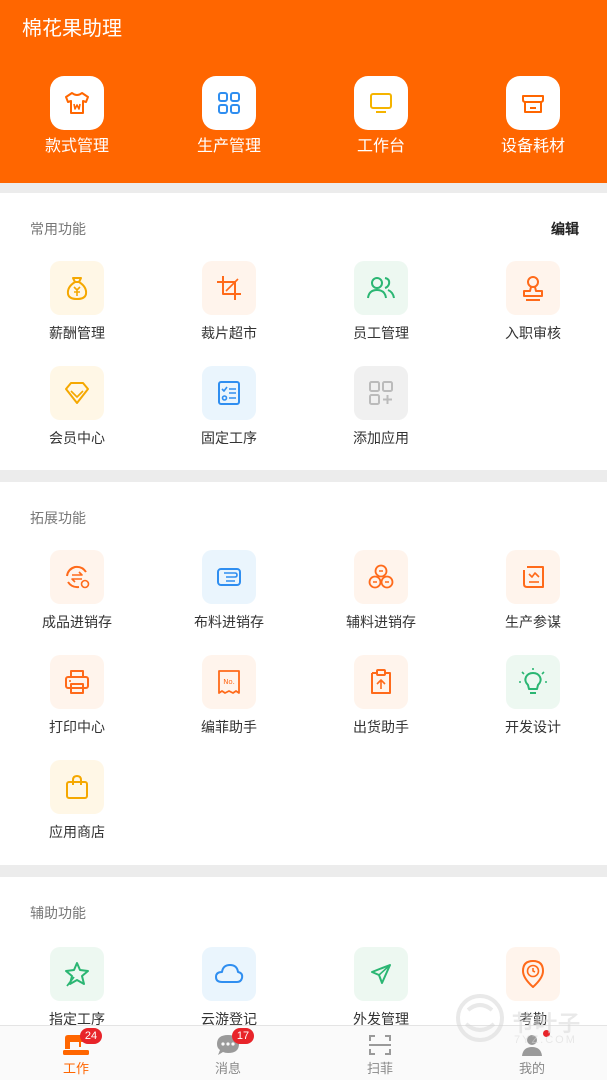 Image resolution: width=607 pixels, height=1080 pixels. Describe the element at coordinates (381, 974) in the screenshot. I see `send-icon` at that location.